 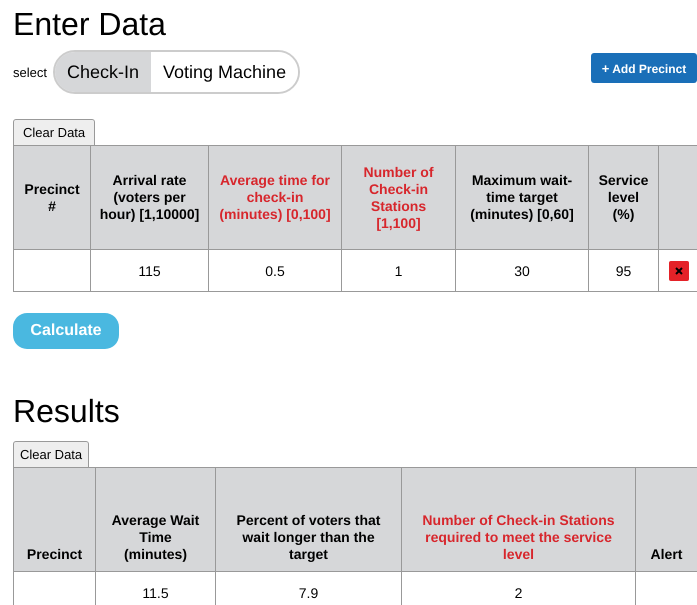 I want to click on table-cell: 2, so click(x=518, y=592).